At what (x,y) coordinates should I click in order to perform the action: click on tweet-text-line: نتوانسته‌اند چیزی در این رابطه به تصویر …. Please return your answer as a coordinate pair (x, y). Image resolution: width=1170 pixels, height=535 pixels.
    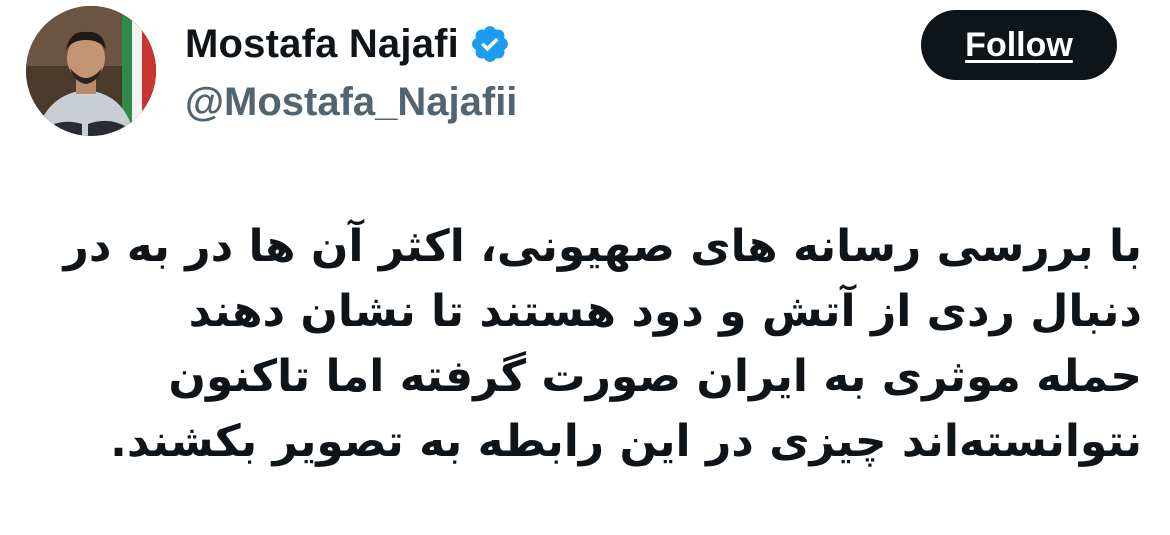
    Looking at the image, I should click on (626, 441).